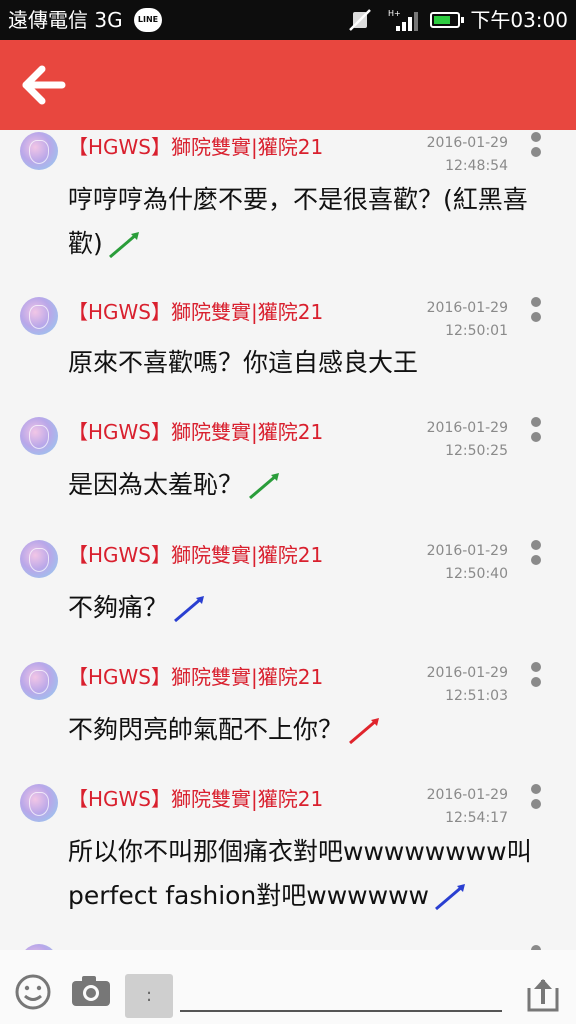 The width and height of the screenshot is (576, 1024). What do you see at coordinates (447, 20) in the screenshot?
I see `battery-icon` at bounding box center [447, 20].